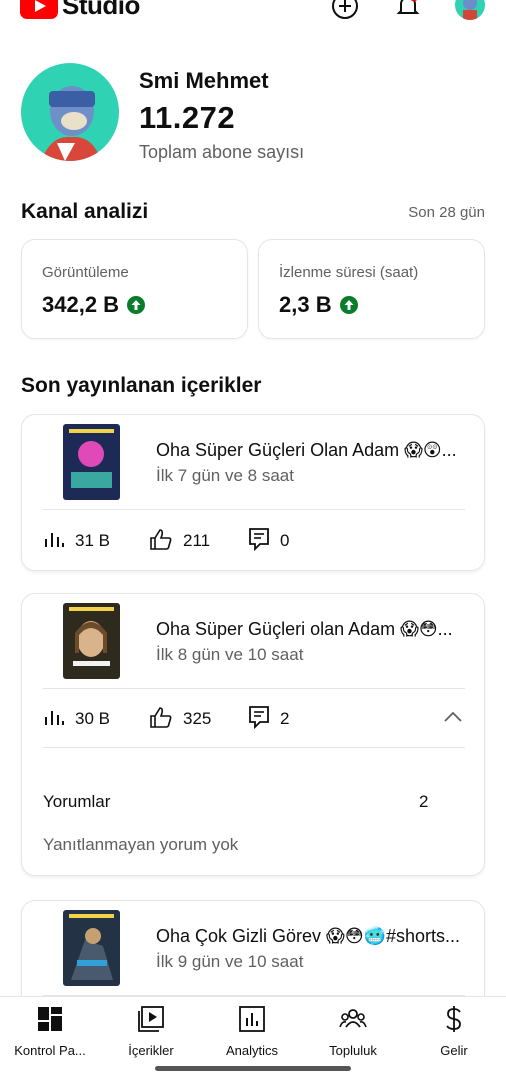 The height and width of the screenshot is (1080, 506). I want to click on video-subtitle: İlk 9 gün ve 10 saat, so click(230, 961).